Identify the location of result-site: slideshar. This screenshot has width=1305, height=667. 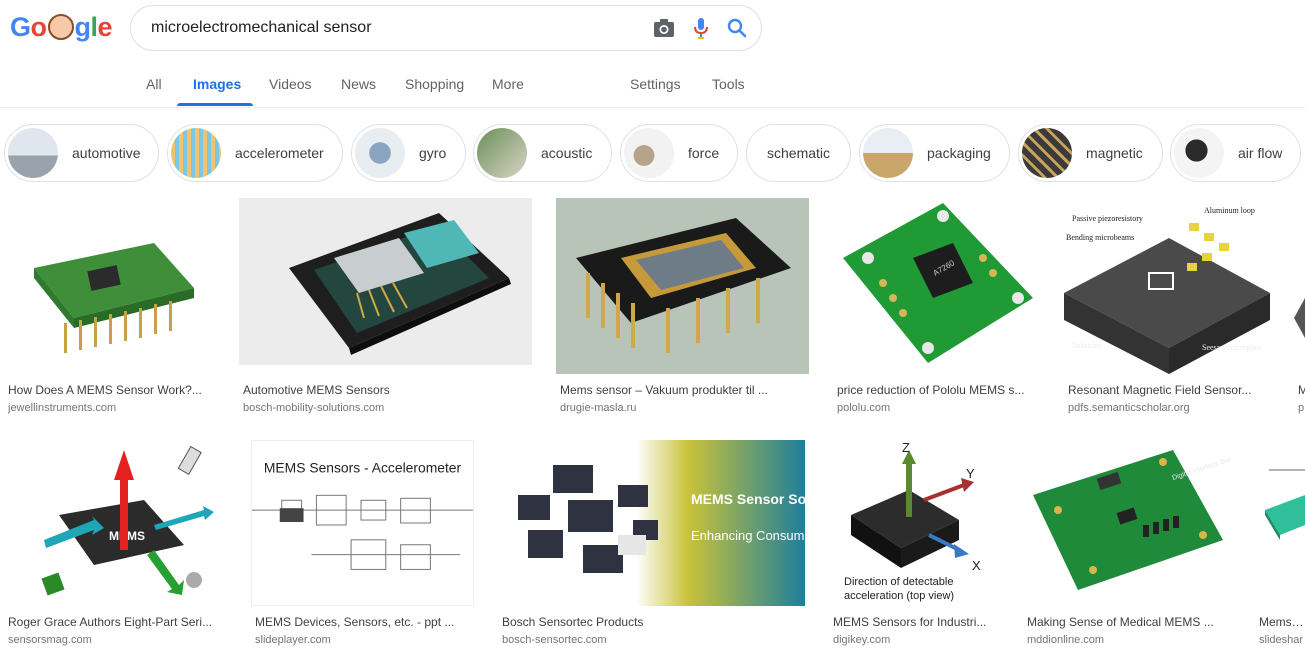
(1282, 640).